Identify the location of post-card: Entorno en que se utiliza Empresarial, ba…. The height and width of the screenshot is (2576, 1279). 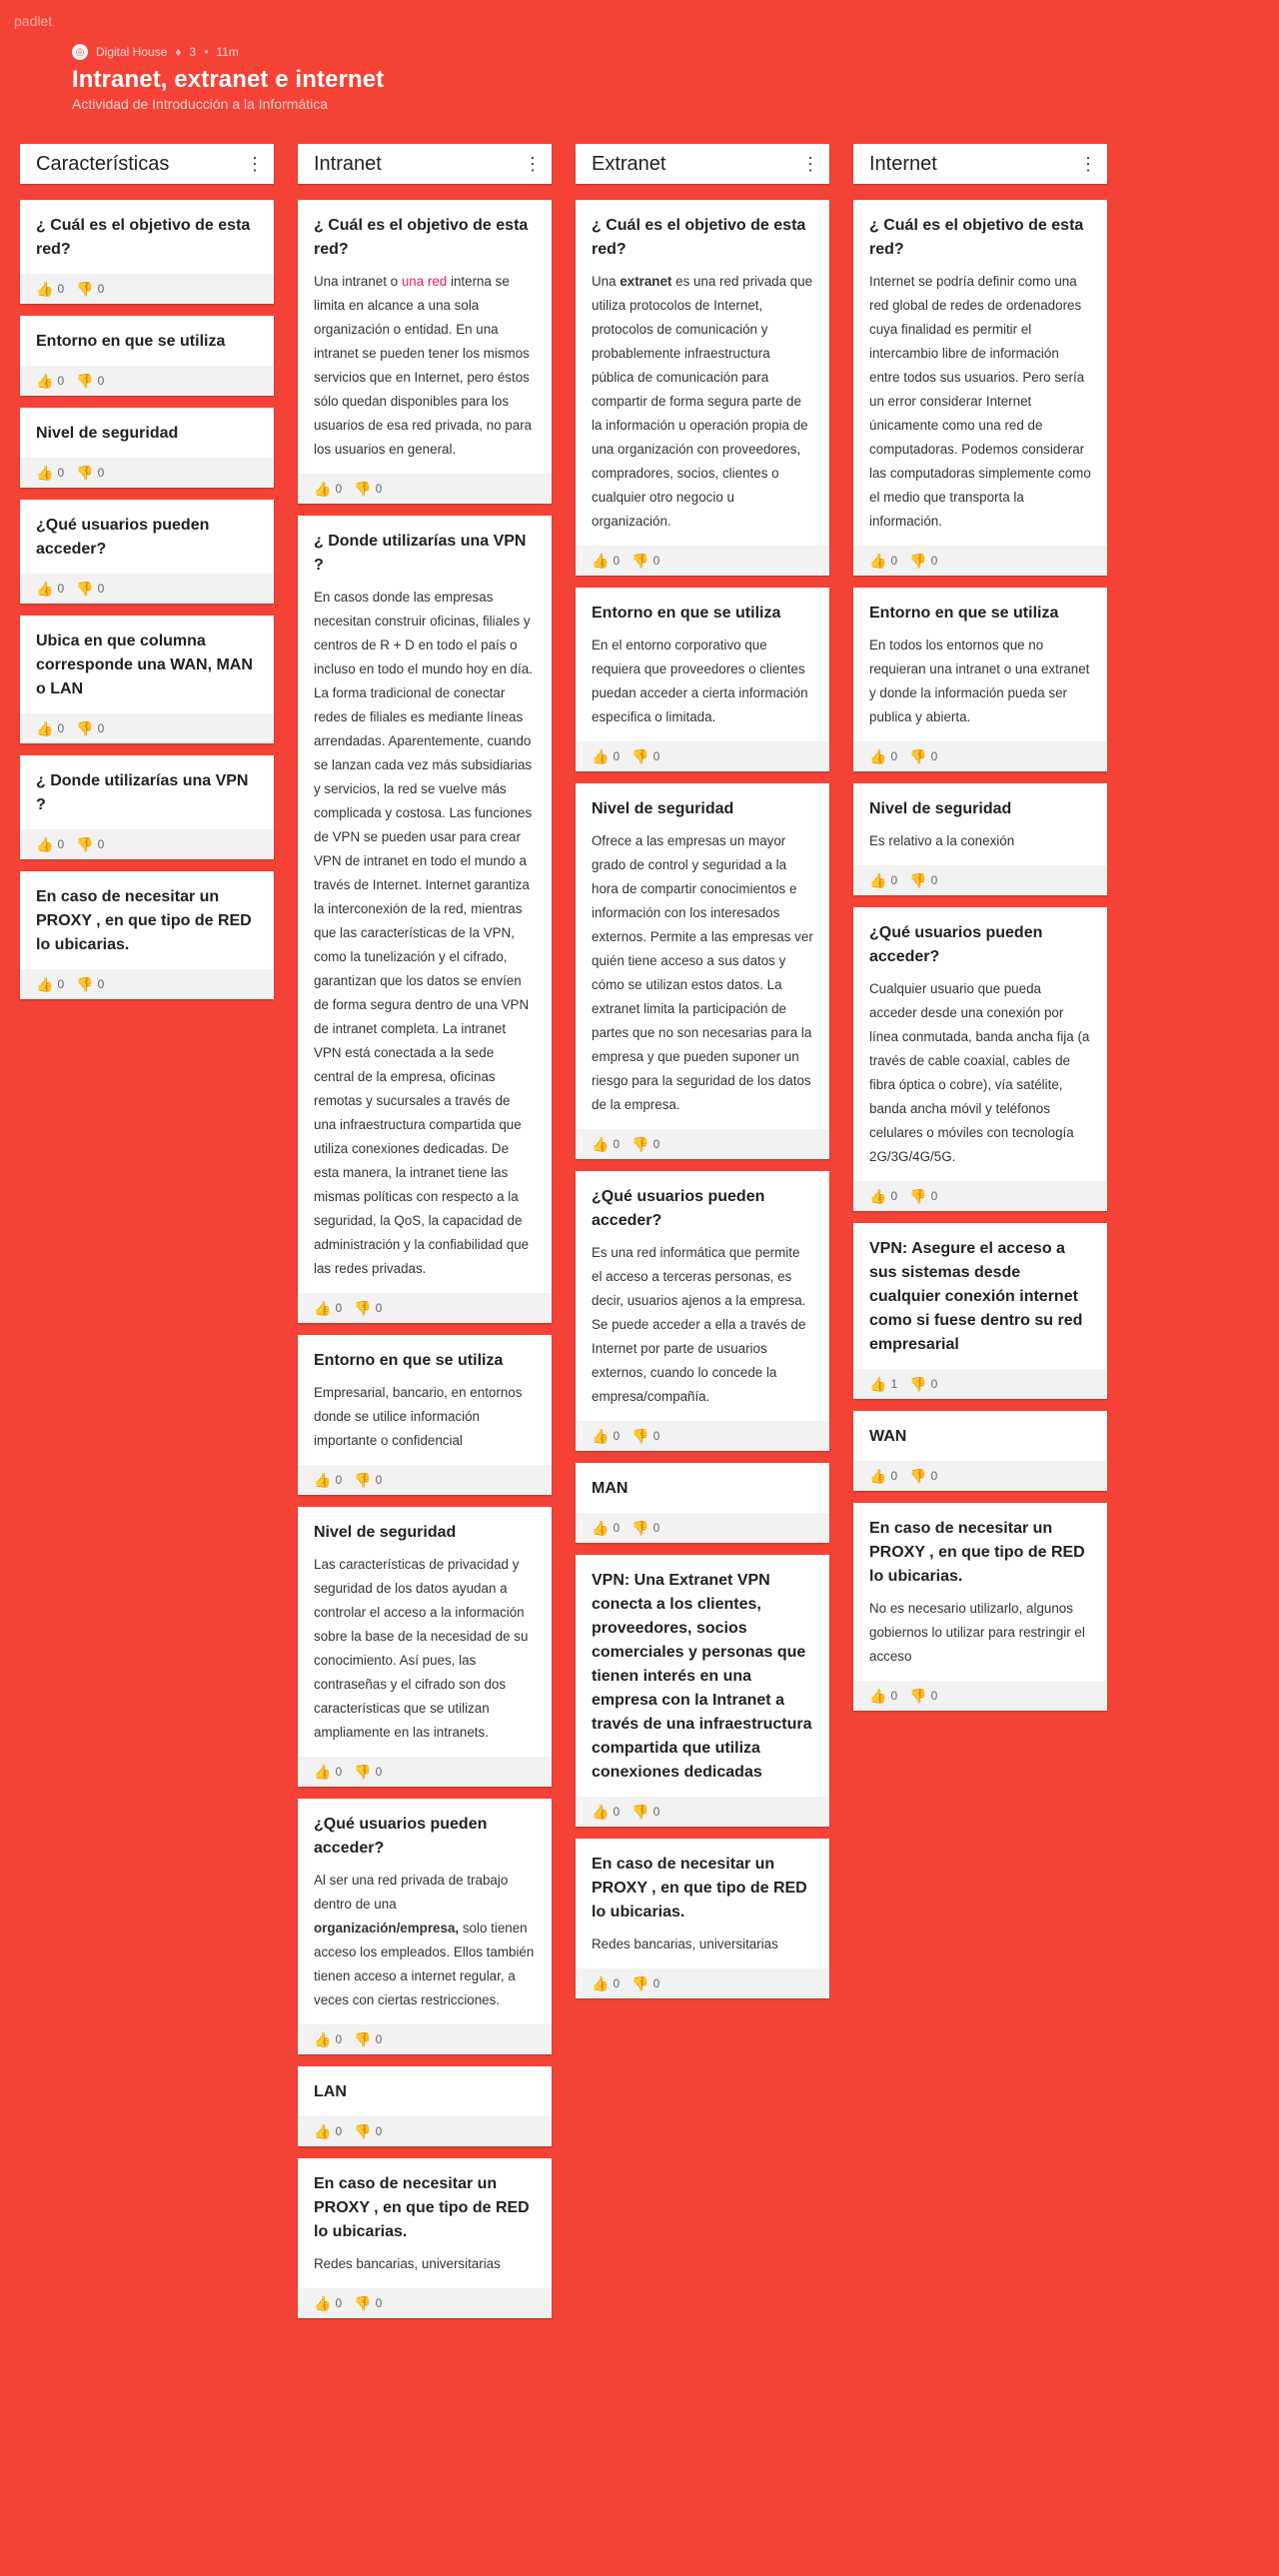
(425, 1415).